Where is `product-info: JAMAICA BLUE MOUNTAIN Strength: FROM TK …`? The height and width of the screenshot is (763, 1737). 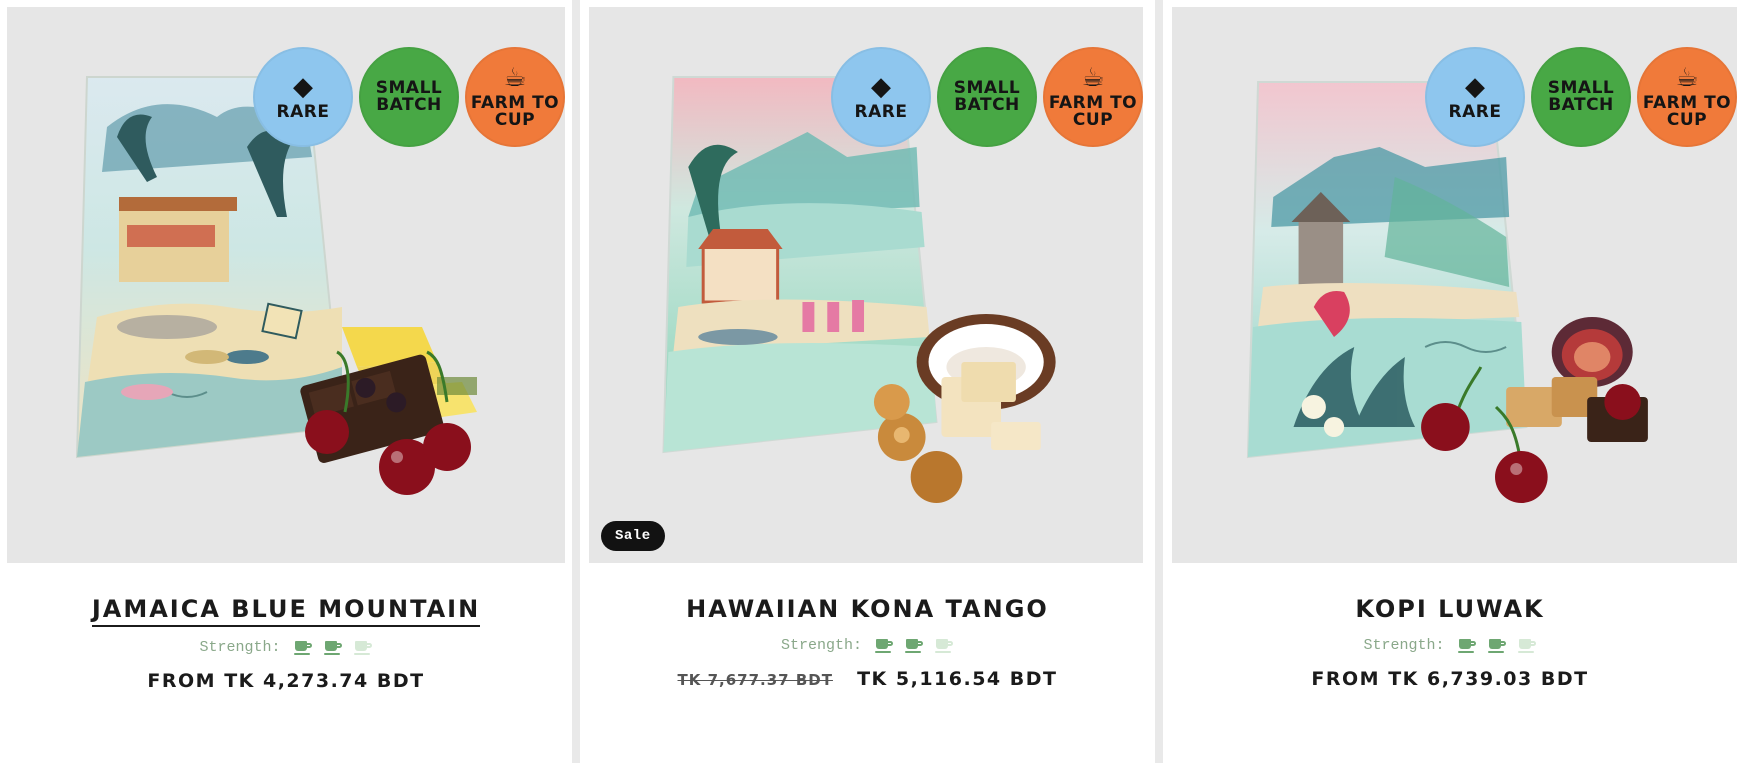
product-info: JAMAICA BLUE MOUNTAIN Strength: FROM TK … is located at coordinates (286, 643).